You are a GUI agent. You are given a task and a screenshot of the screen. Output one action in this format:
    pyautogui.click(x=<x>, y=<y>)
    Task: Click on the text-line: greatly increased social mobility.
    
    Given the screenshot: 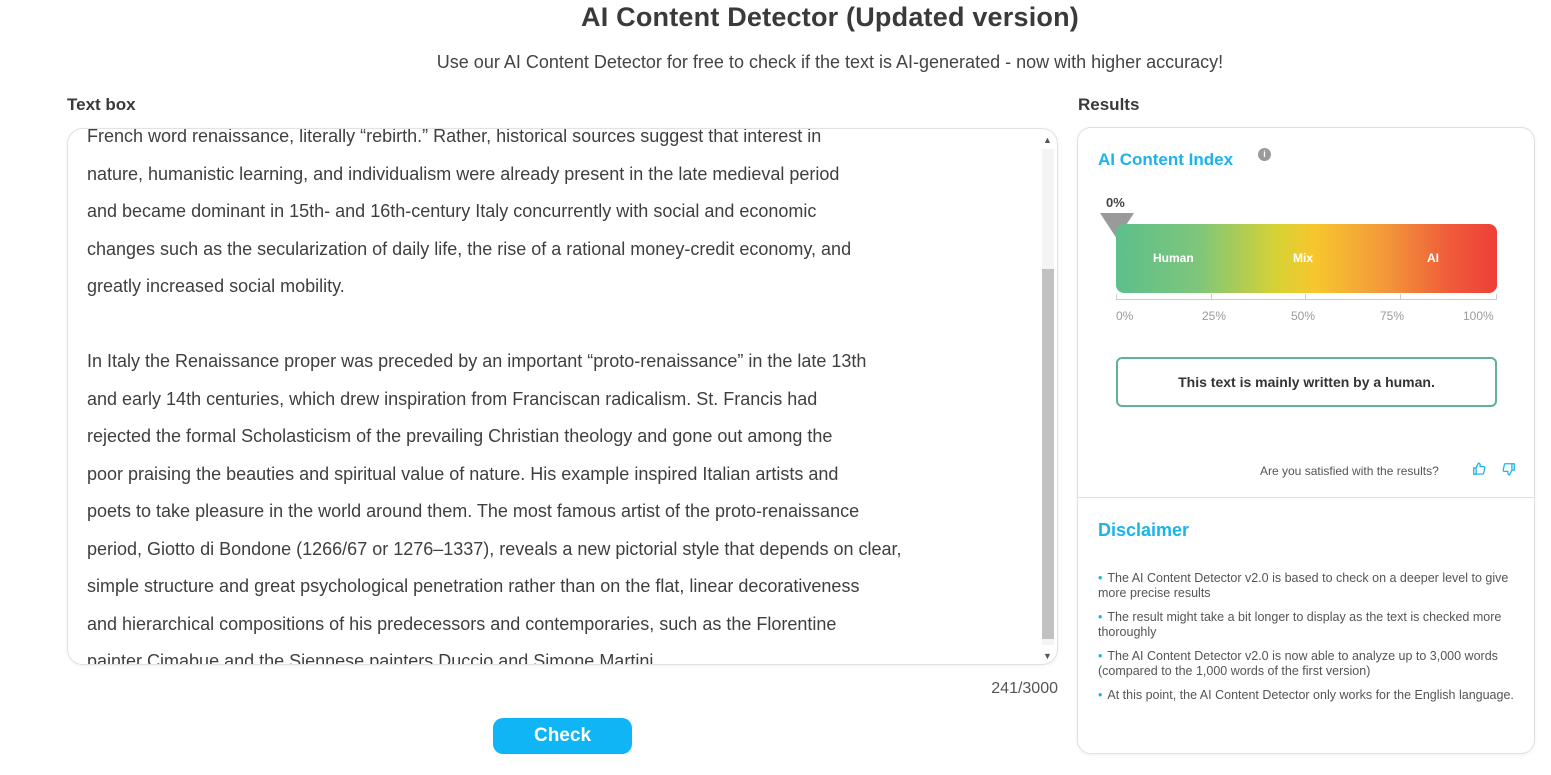 What is the action you would take?
    pyautogui.click(x=216, y=286)
    